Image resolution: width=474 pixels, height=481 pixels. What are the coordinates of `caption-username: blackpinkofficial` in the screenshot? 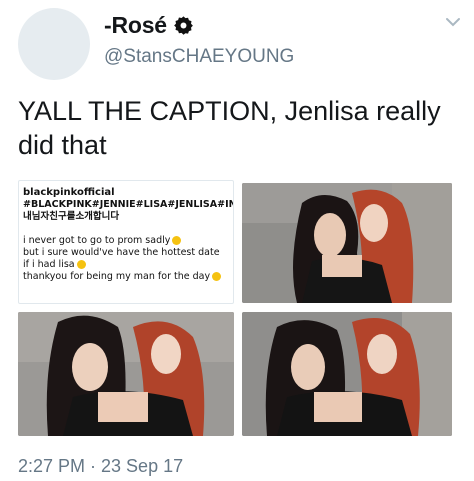 It's located at (69, 192).